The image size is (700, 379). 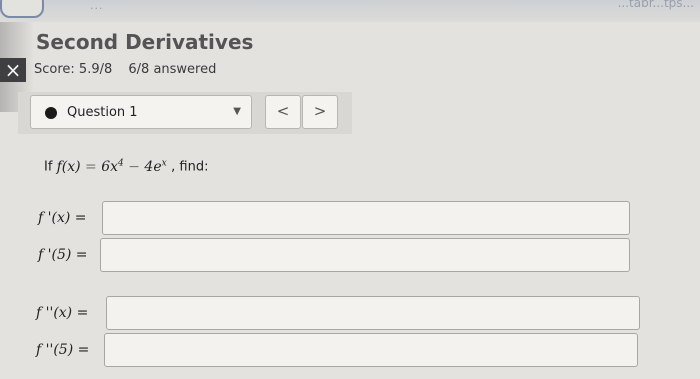 What do you see at coordinates (373, 313) in the screenshot?
I see `second-derivative-input` at bounding box center [373, 313].